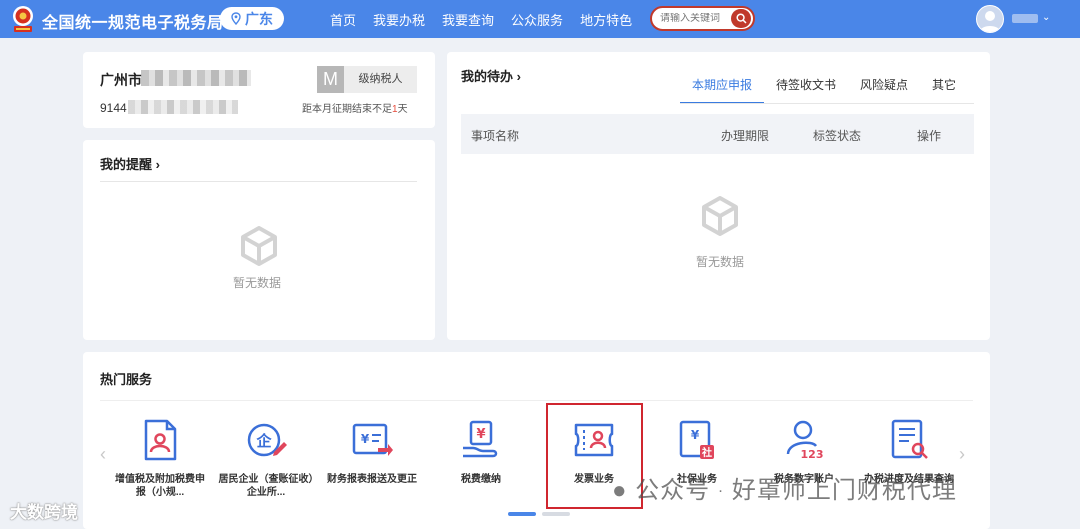  I want to click on deadline-notice: 距本月征期结束不足1天, so click(355, 107).